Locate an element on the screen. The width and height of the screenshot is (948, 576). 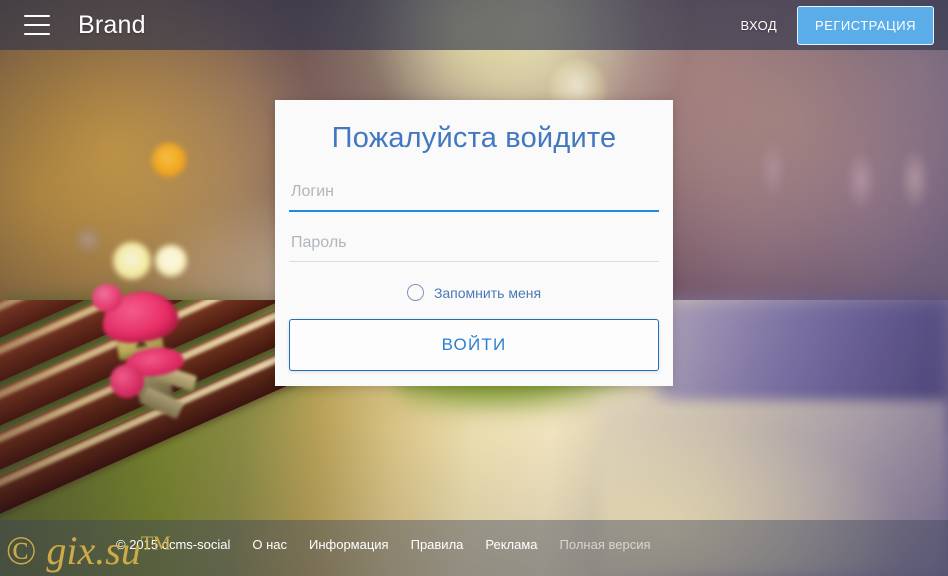
footer-link-about: О нас is located at coordinates (269, 544).